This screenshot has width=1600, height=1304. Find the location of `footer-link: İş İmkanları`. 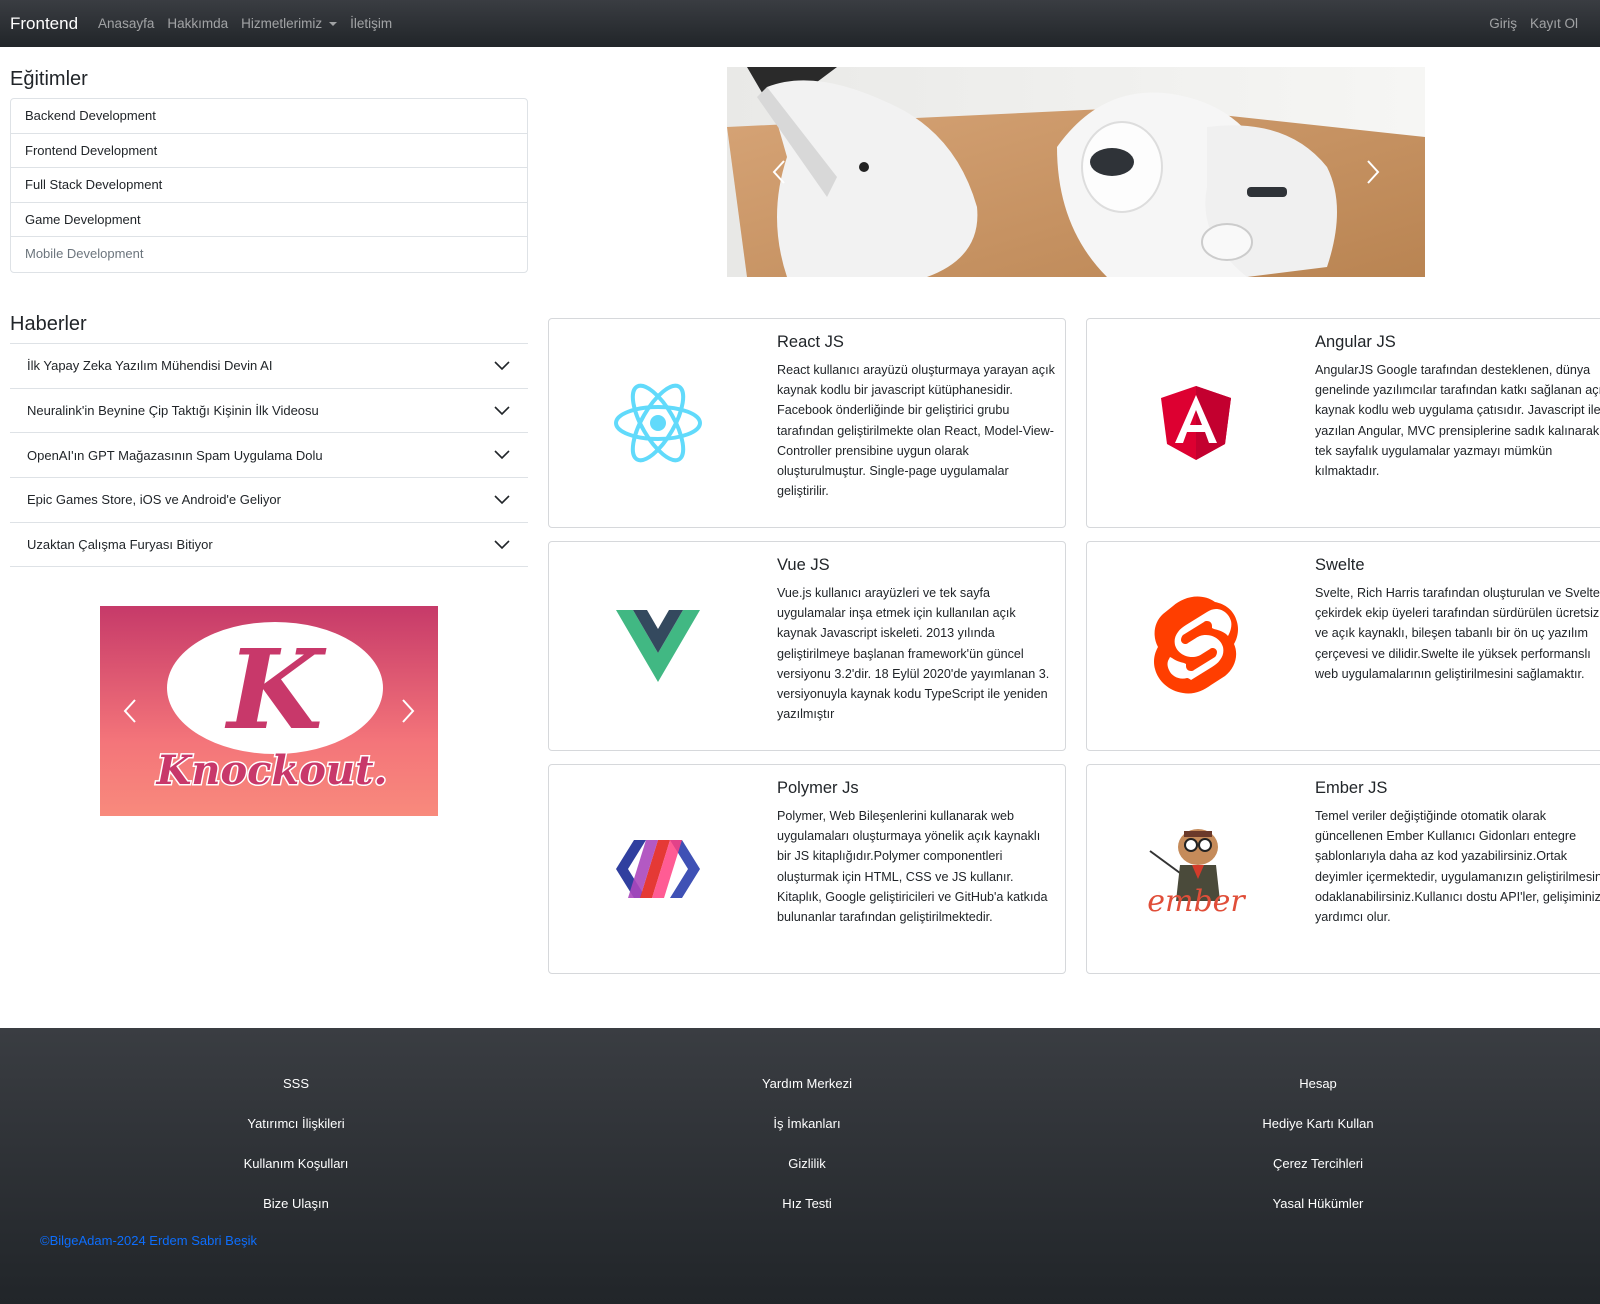

footer-link: İş İmkanları is located at coordinates (807, 1123).